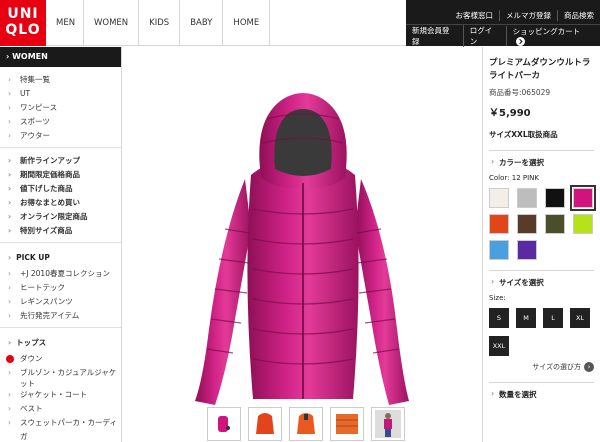 The image size is (600, 442). What do you see at coordinates (60, 258) in the screenshot?
I see `pickup-title: PICK UP` at bounding box center [60, 258].